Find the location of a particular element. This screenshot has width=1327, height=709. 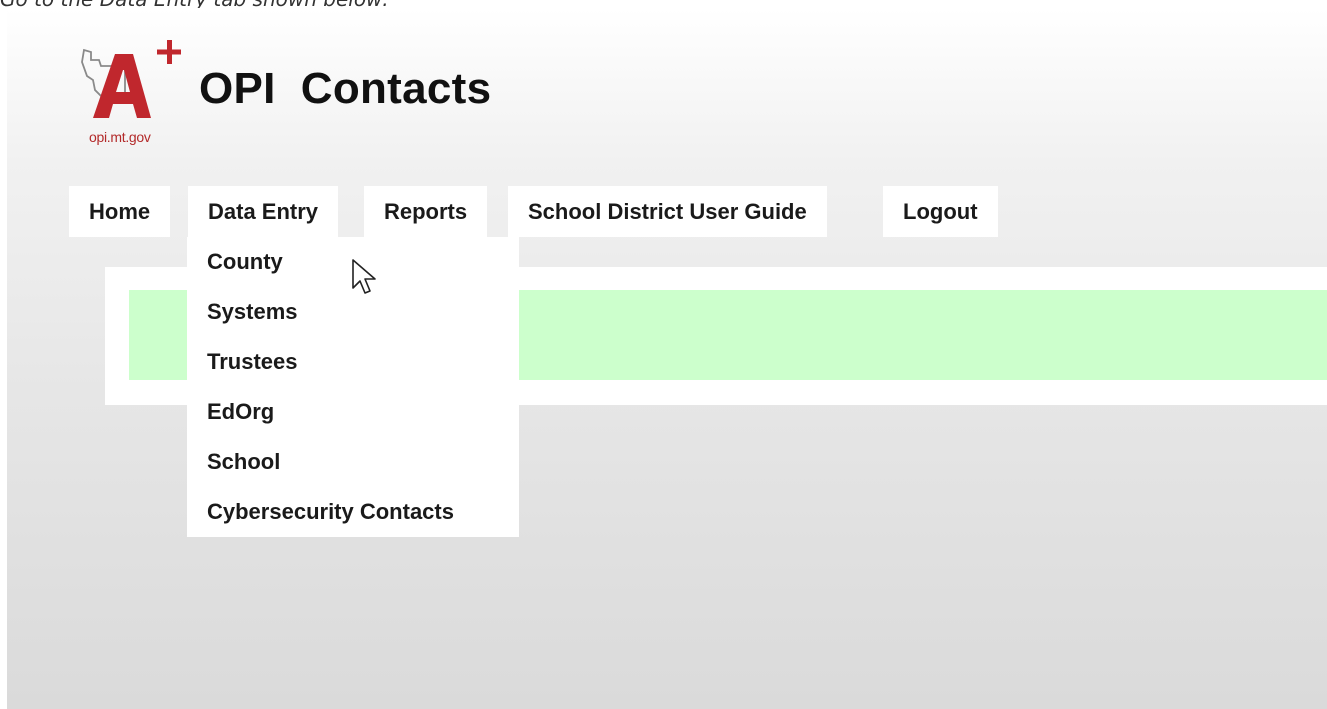

nav-data-entry: Data Entry is located at coordinates (263, 211).